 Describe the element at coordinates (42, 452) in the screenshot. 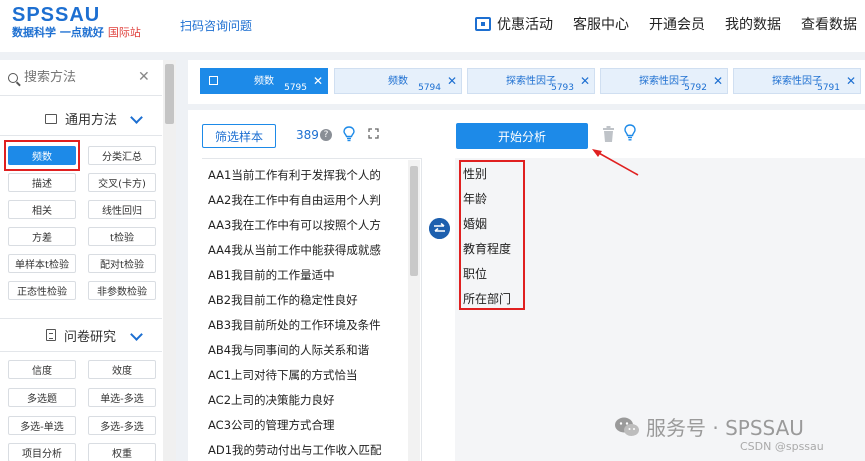

I see `method-item-analysis: 项目分析` at that location.